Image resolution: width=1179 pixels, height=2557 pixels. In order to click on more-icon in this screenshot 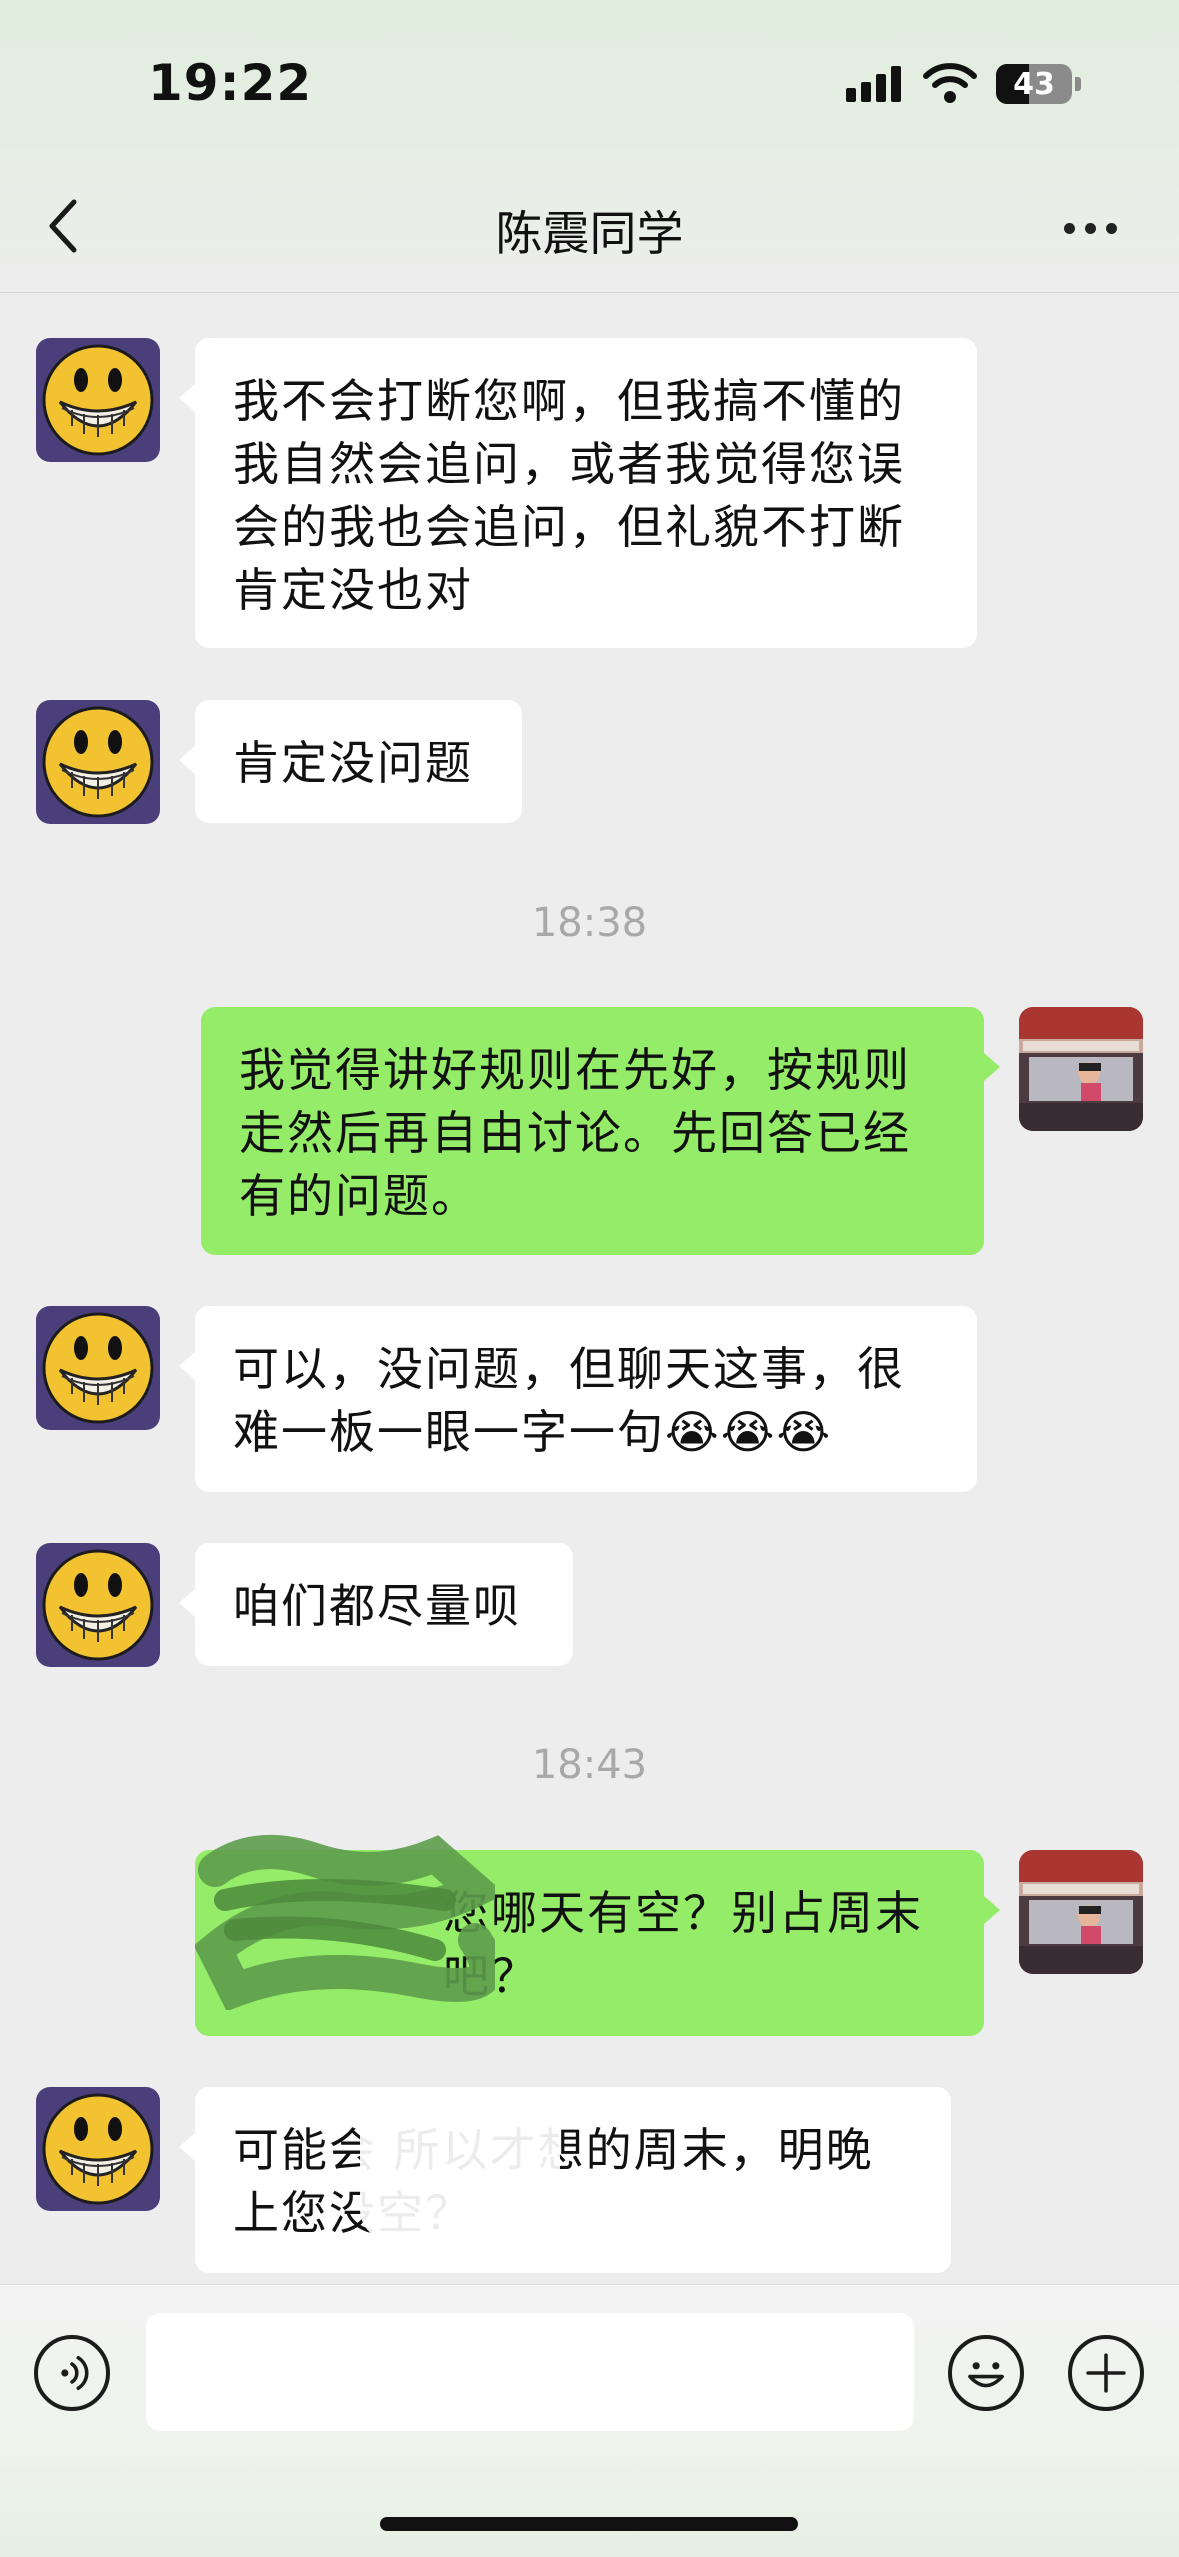, I will do `click(1094, 228)`.